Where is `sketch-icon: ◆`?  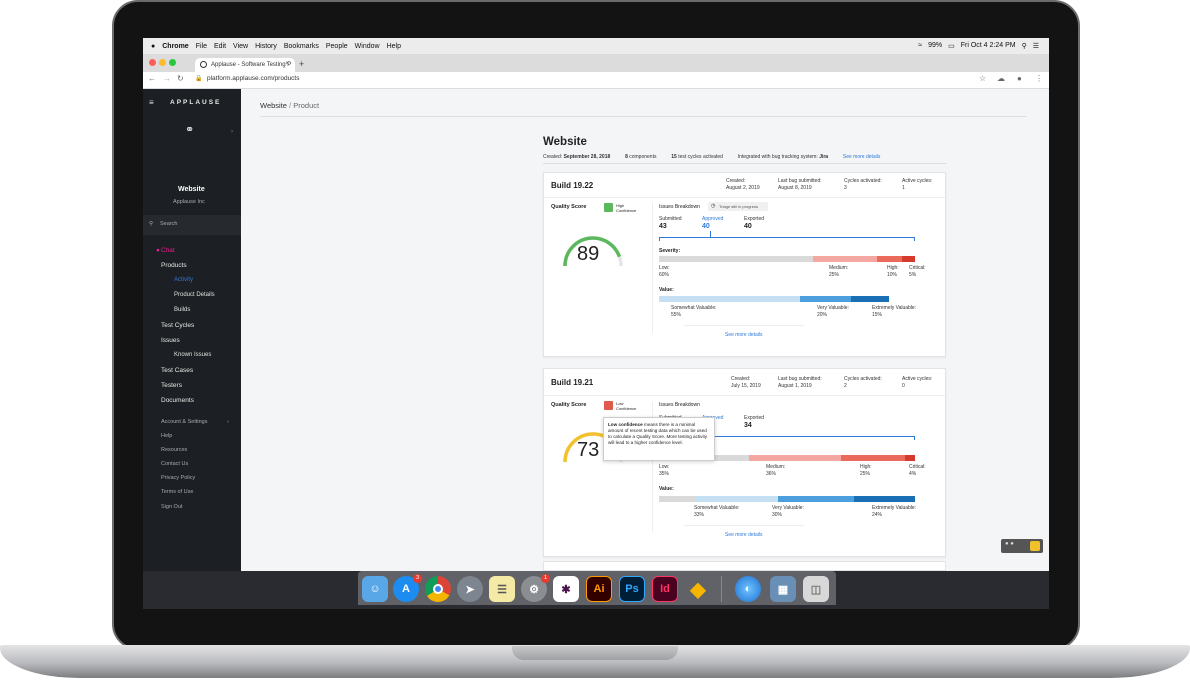
sketch-icon: ◆ is located at coordinates (698, 589).